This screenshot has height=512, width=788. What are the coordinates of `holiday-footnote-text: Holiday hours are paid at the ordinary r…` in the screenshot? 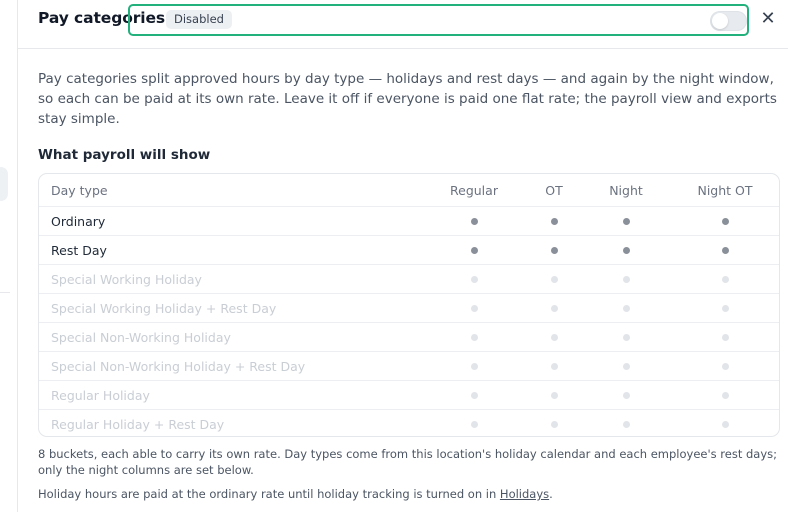 It's located at (269, 494).